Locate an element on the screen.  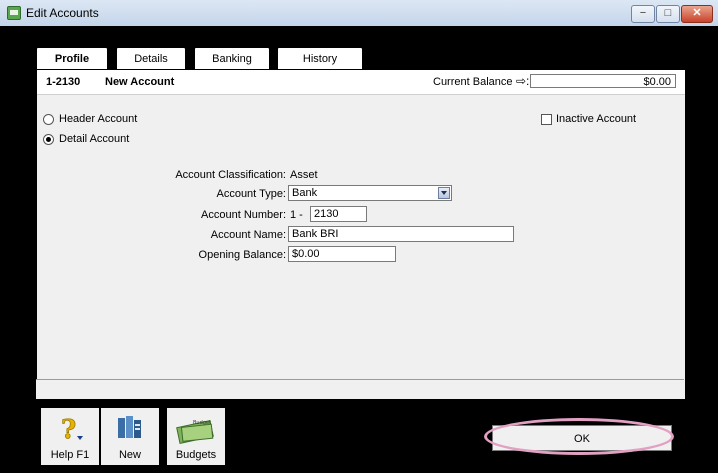
budgets-button: Budget Budgets is located at coordinates (196, 436).